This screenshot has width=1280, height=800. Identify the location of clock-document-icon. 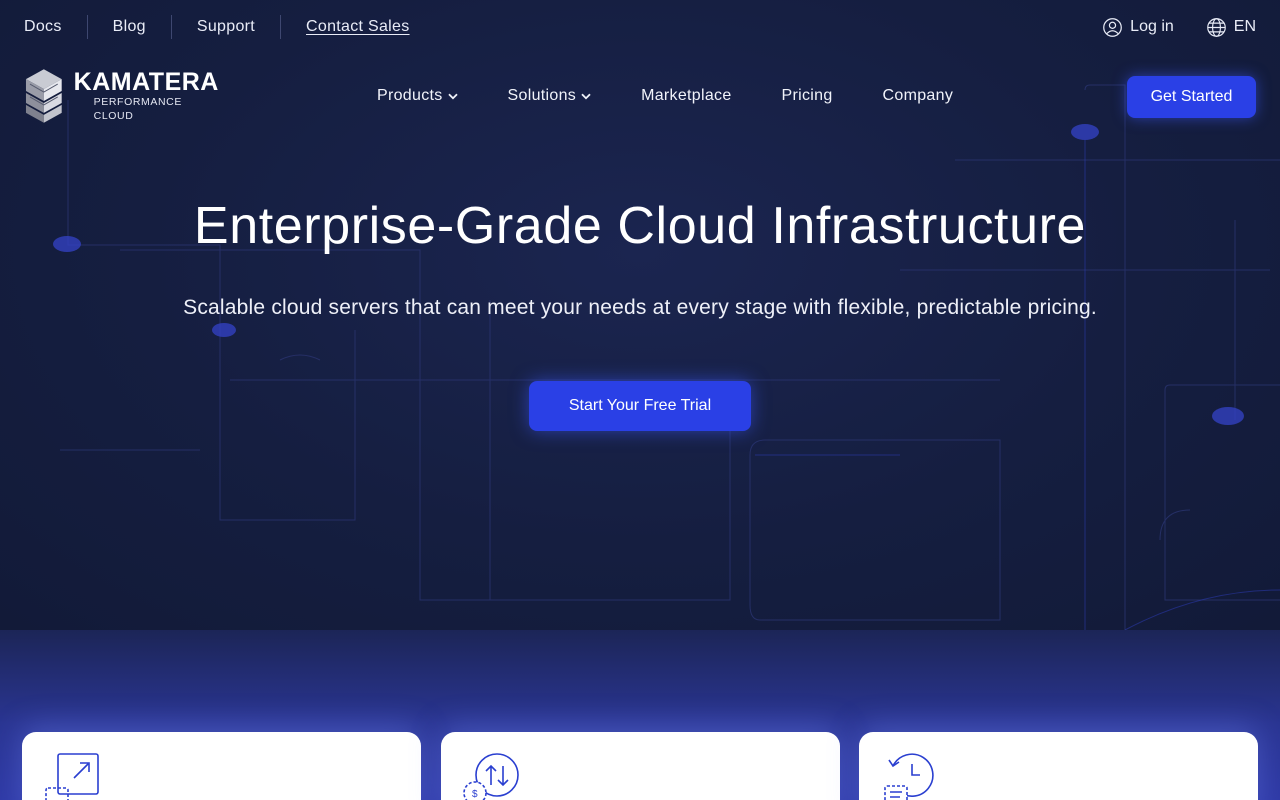
(909, 776).